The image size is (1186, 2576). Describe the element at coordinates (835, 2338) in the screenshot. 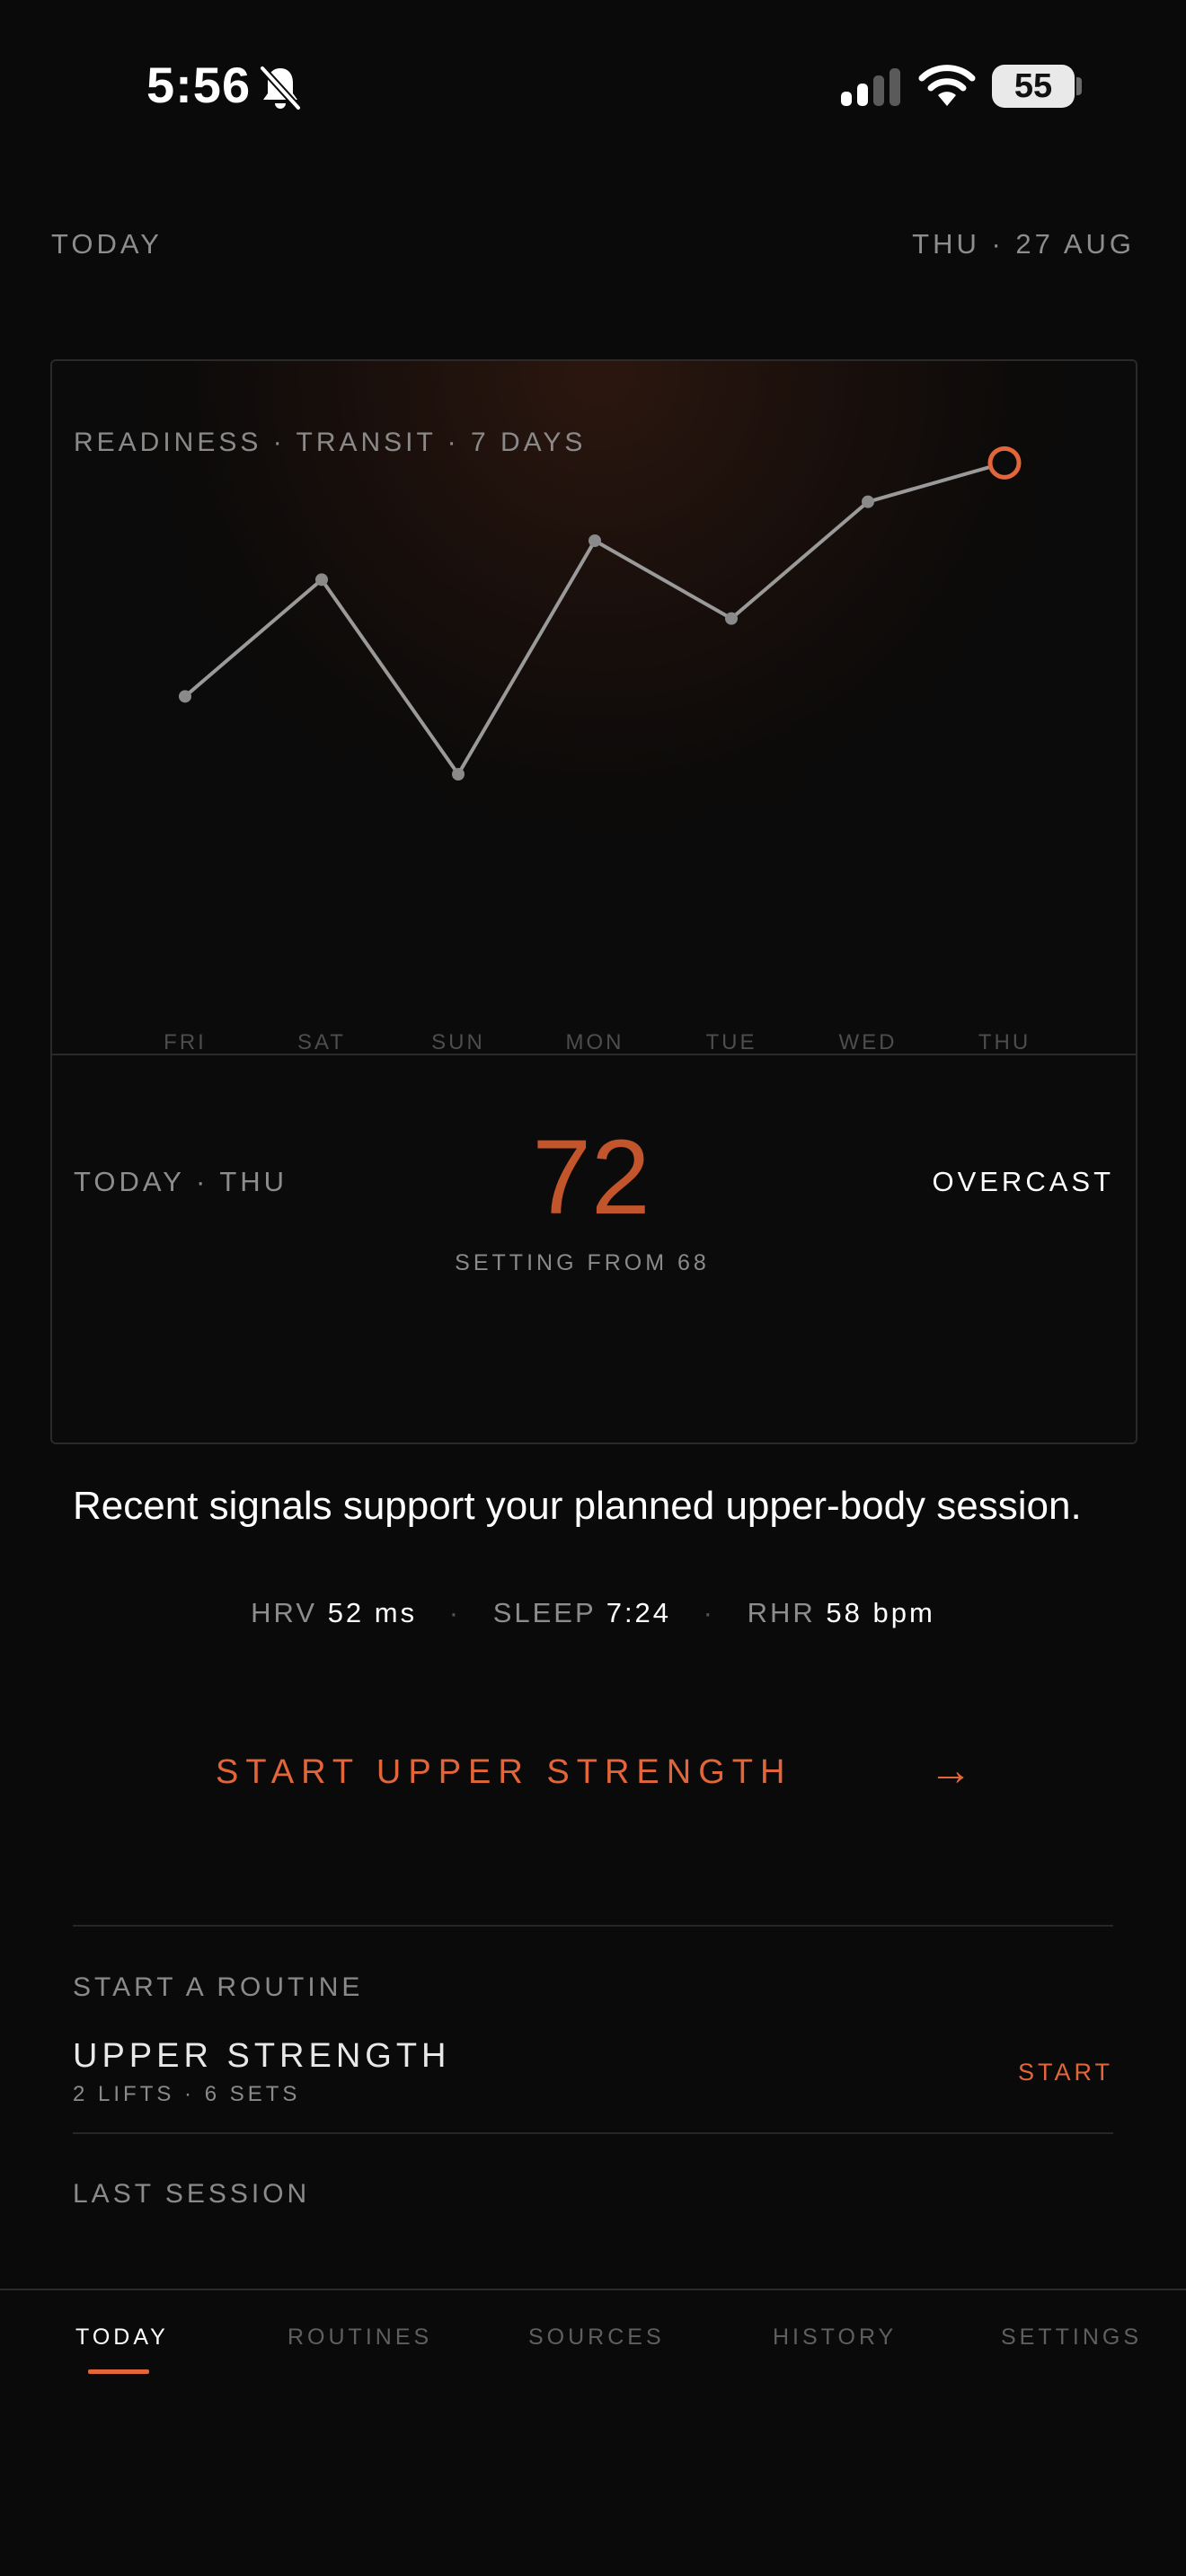

I see `tab-history: HISTORY` at that location.